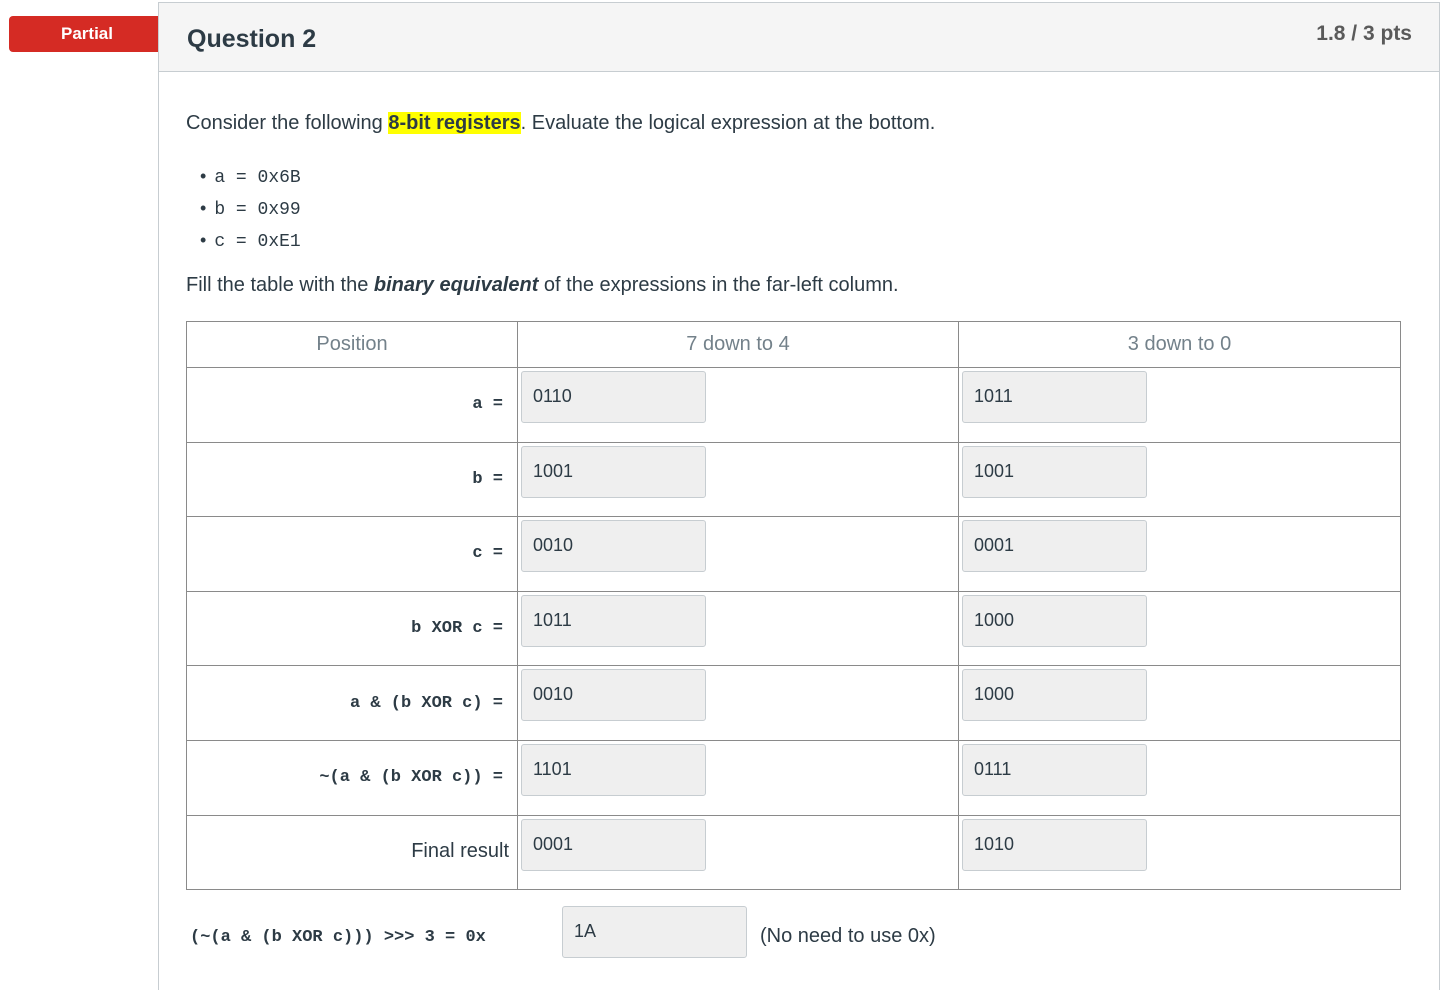 The image size is (1443, 990). Describe the element at coordinates (257, 178) in the screenshot. I see `register-value: a = 0x6B` at that location.